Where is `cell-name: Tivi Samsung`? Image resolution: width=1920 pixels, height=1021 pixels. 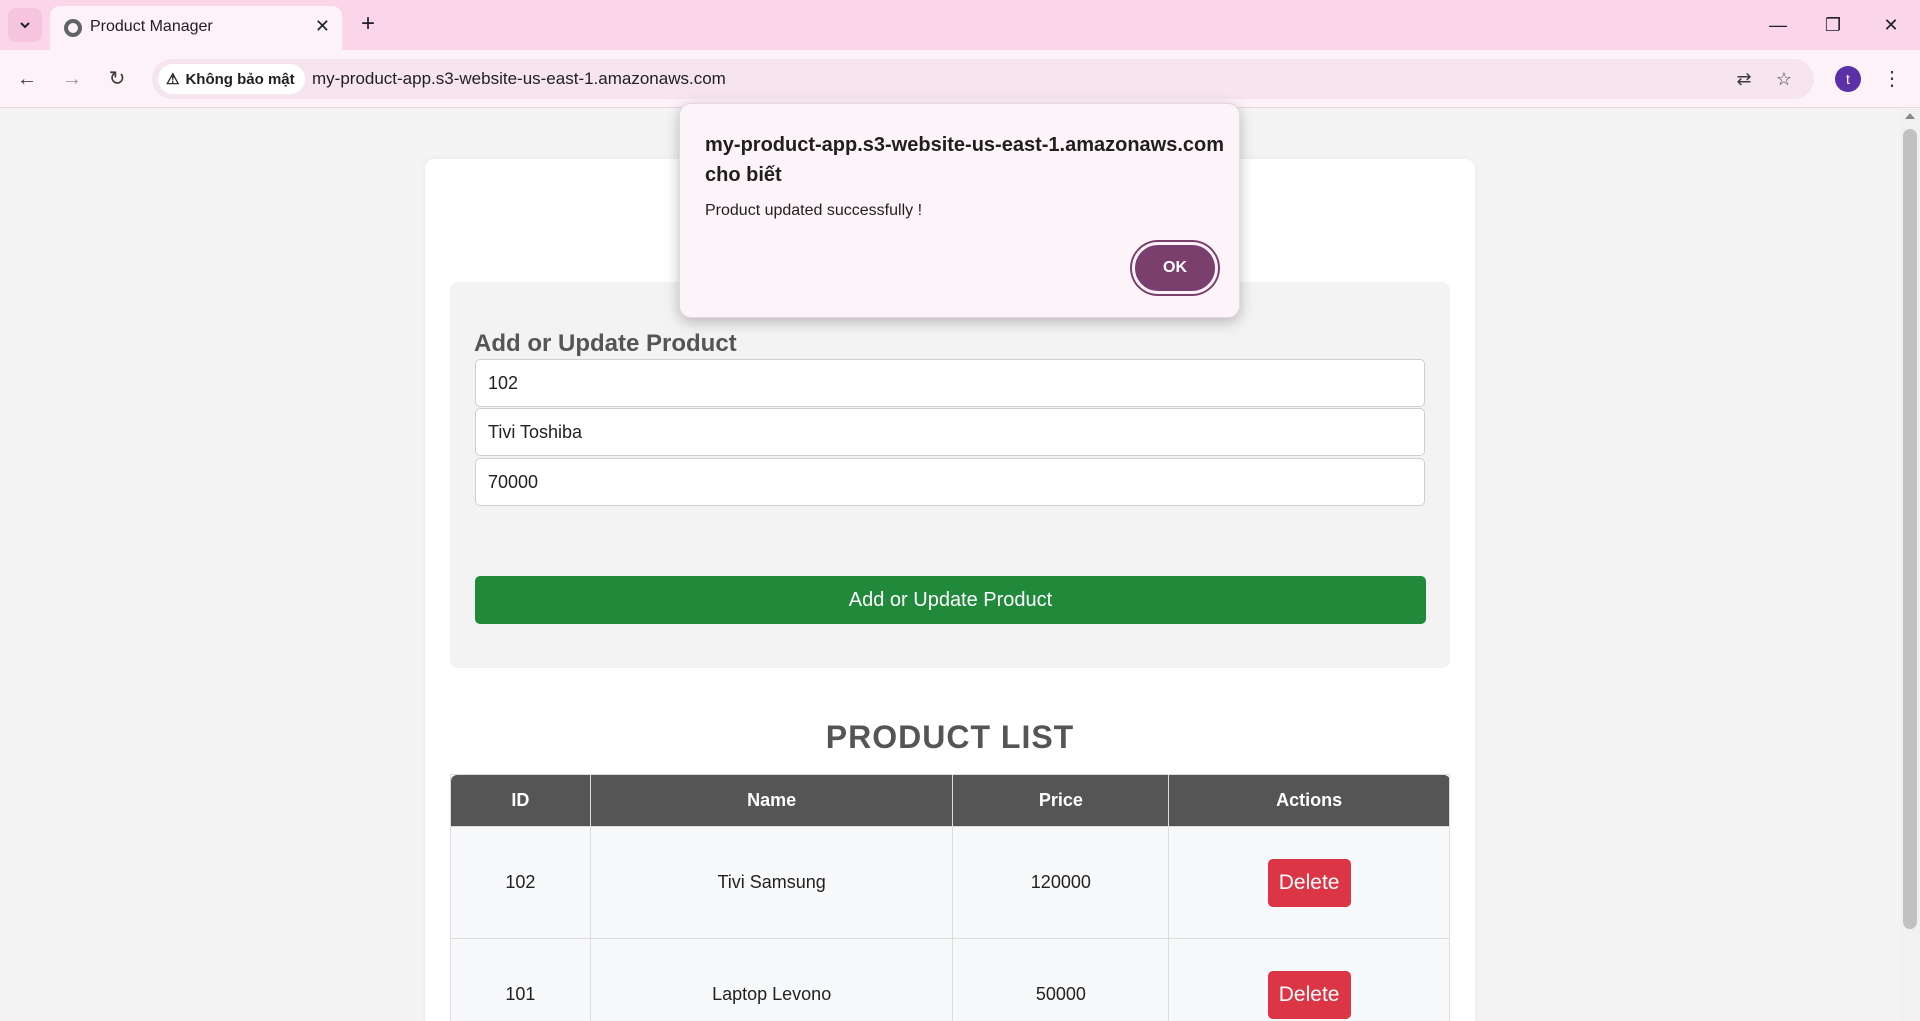 cell-name: Tivi Samsung is located at coordinates (771, 882).